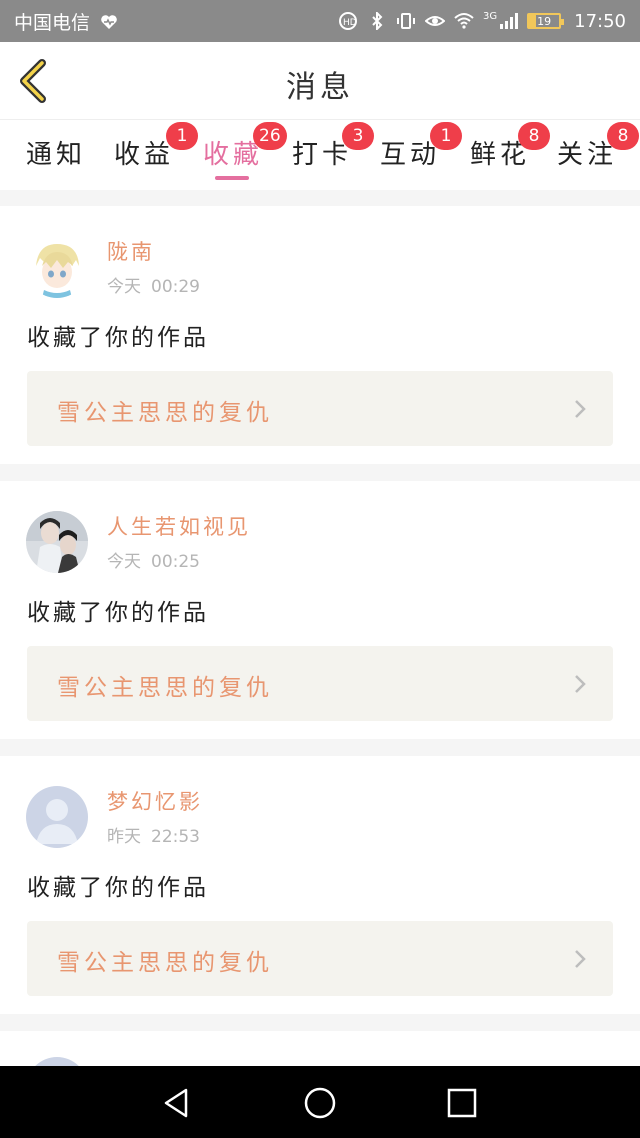 Image resolution: width=640 pixels, height=1138 pixels. What do you see at coordinates (270, 136) in the screenshot?
I see `tab-badge: 26` at bounding box center [270, 136].